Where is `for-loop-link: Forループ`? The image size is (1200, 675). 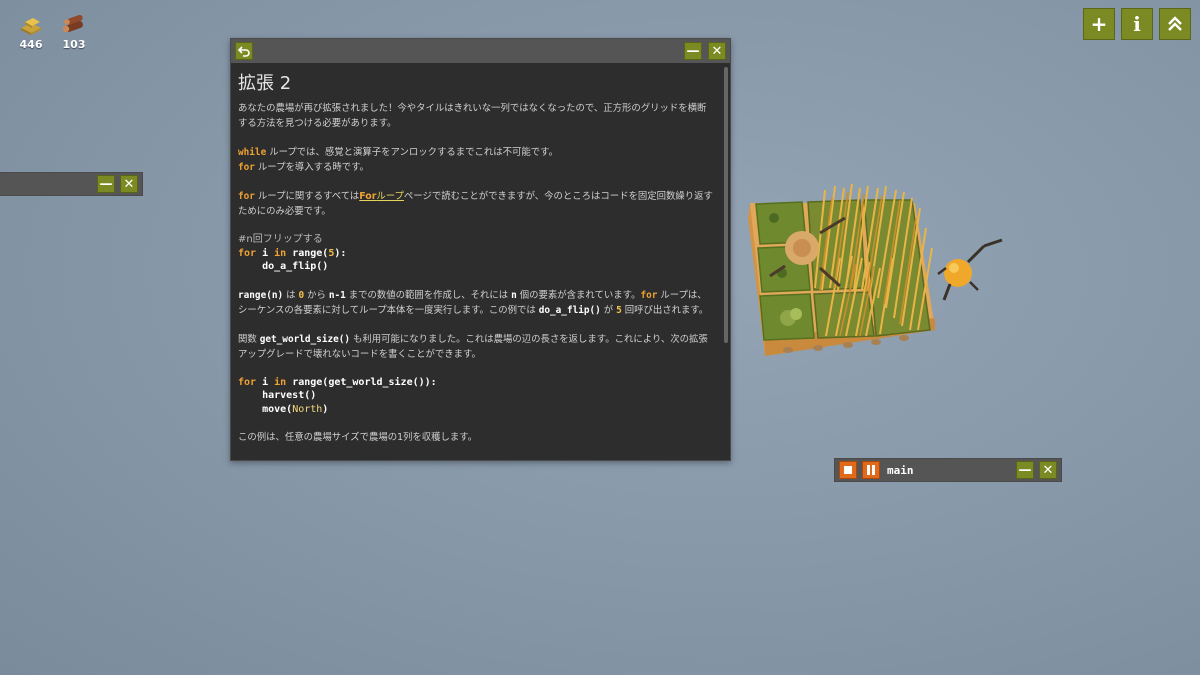 for-loop-link: Forループ is located at coordinates (381, 196).